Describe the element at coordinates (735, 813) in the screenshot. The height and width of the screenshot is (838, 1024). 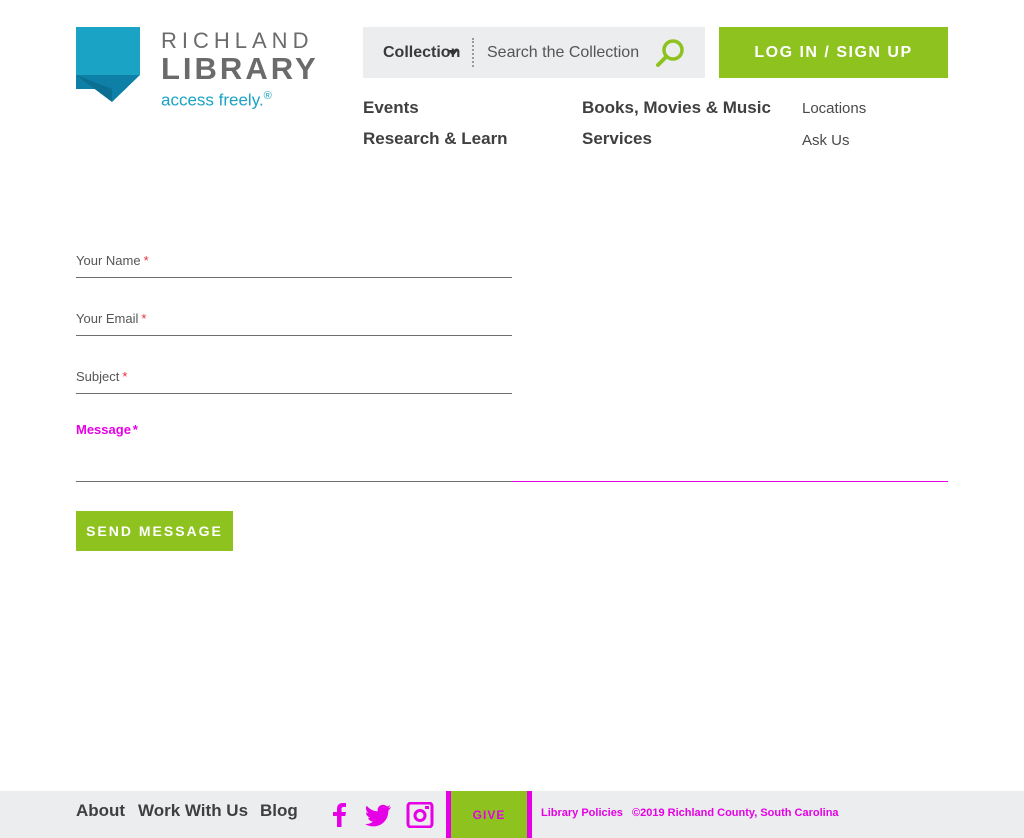
I see `copyright-text: ©2019 Richland County, South Carolina` at that location.